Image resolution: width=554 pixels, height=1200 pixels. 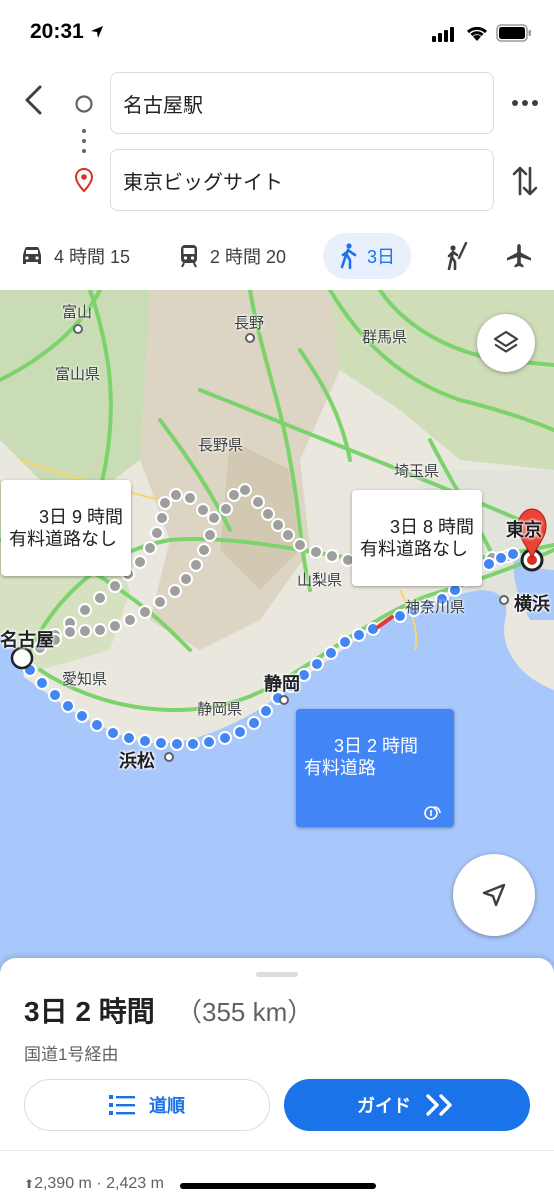 I want to click on place-label-gunma-pref: 群馬県, so click(x=385, y=337).